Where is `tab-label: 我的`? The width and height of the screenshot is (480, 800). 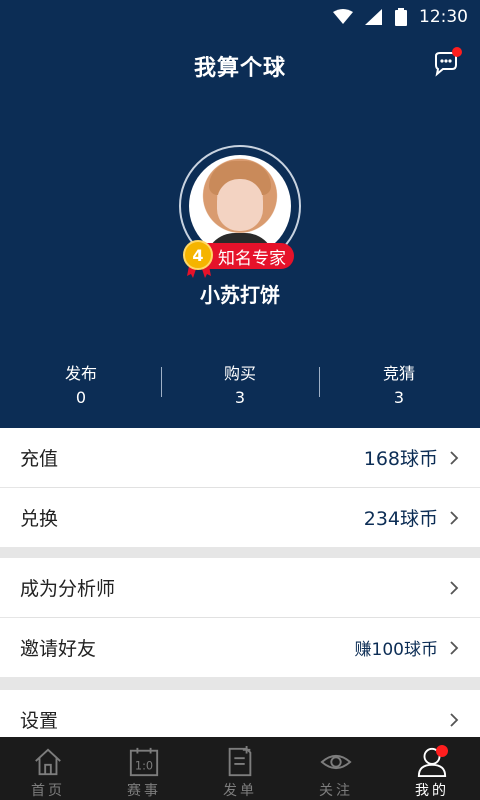 tab-label: 我的 is located at coordinates (432, 791).